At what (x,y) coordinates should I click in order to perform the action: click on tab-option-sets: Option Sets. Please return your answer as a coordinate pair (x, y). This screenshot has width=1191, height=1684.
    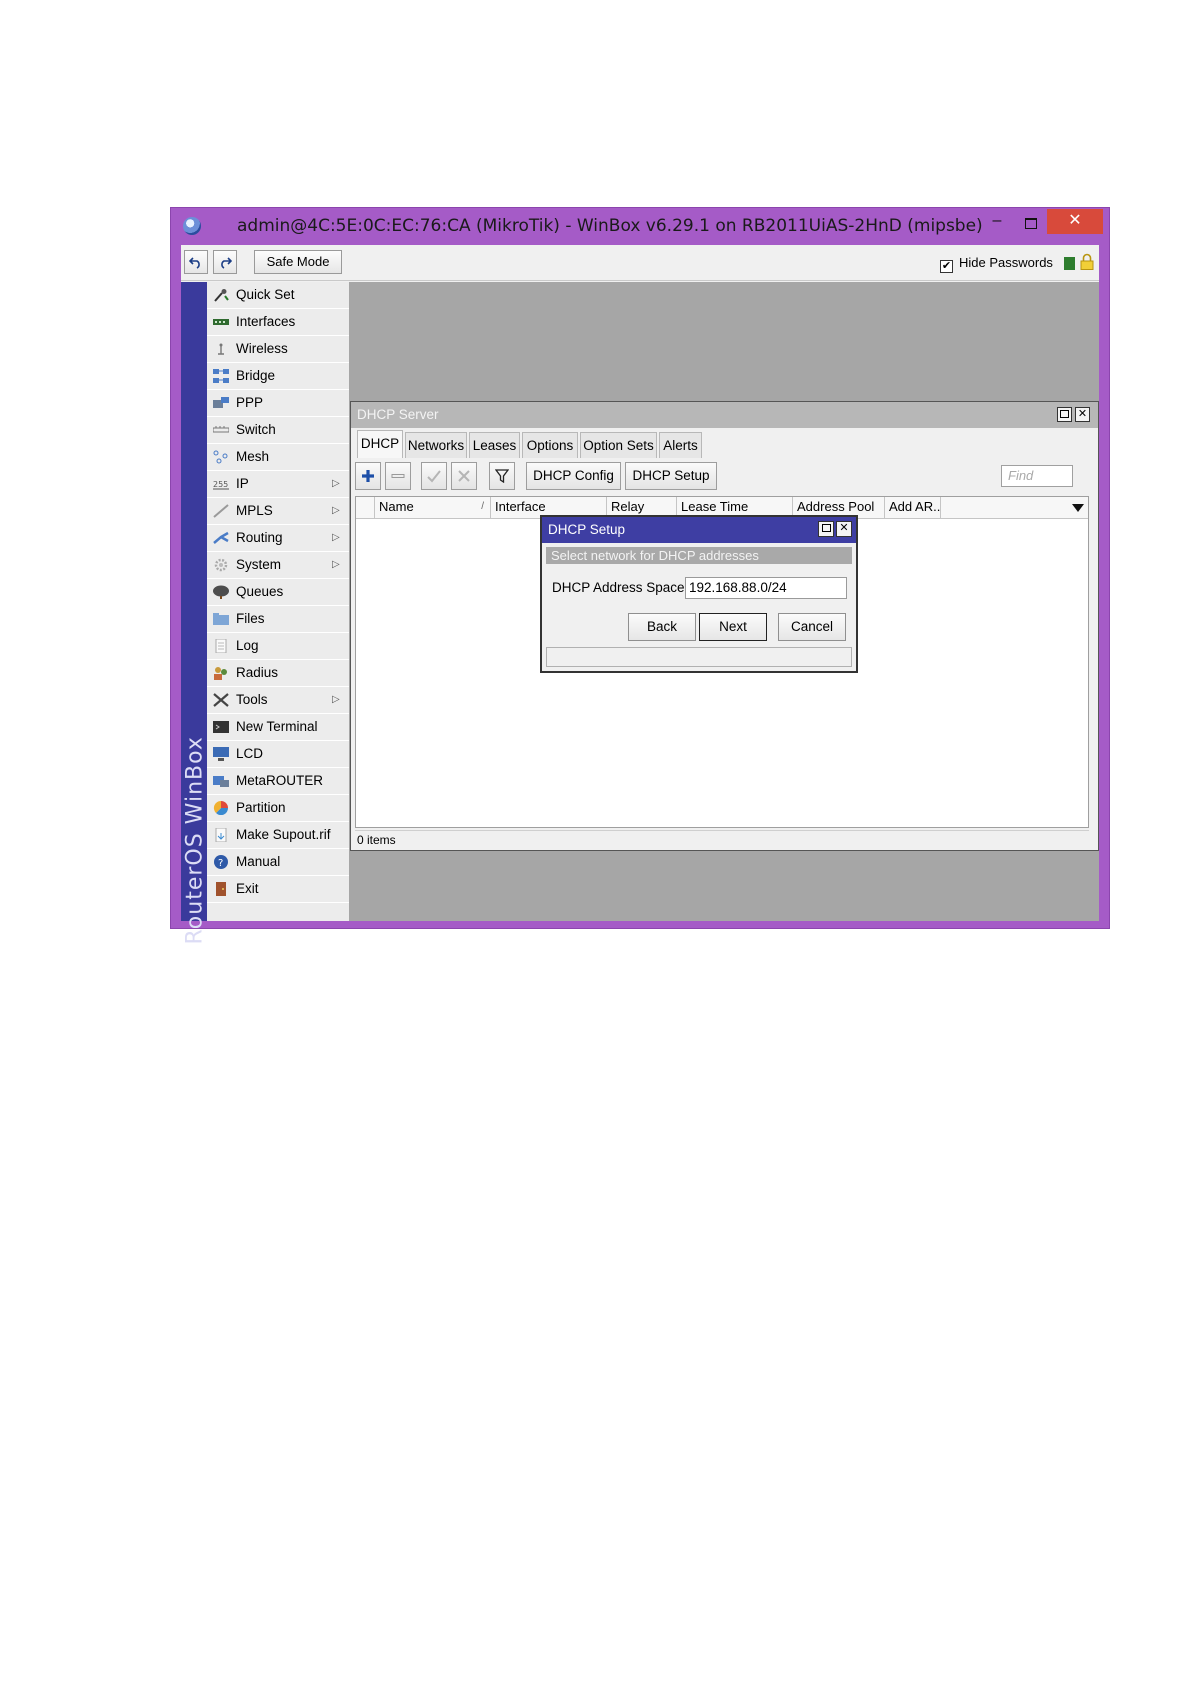
    Looking at the image, I should click on (618, 445).